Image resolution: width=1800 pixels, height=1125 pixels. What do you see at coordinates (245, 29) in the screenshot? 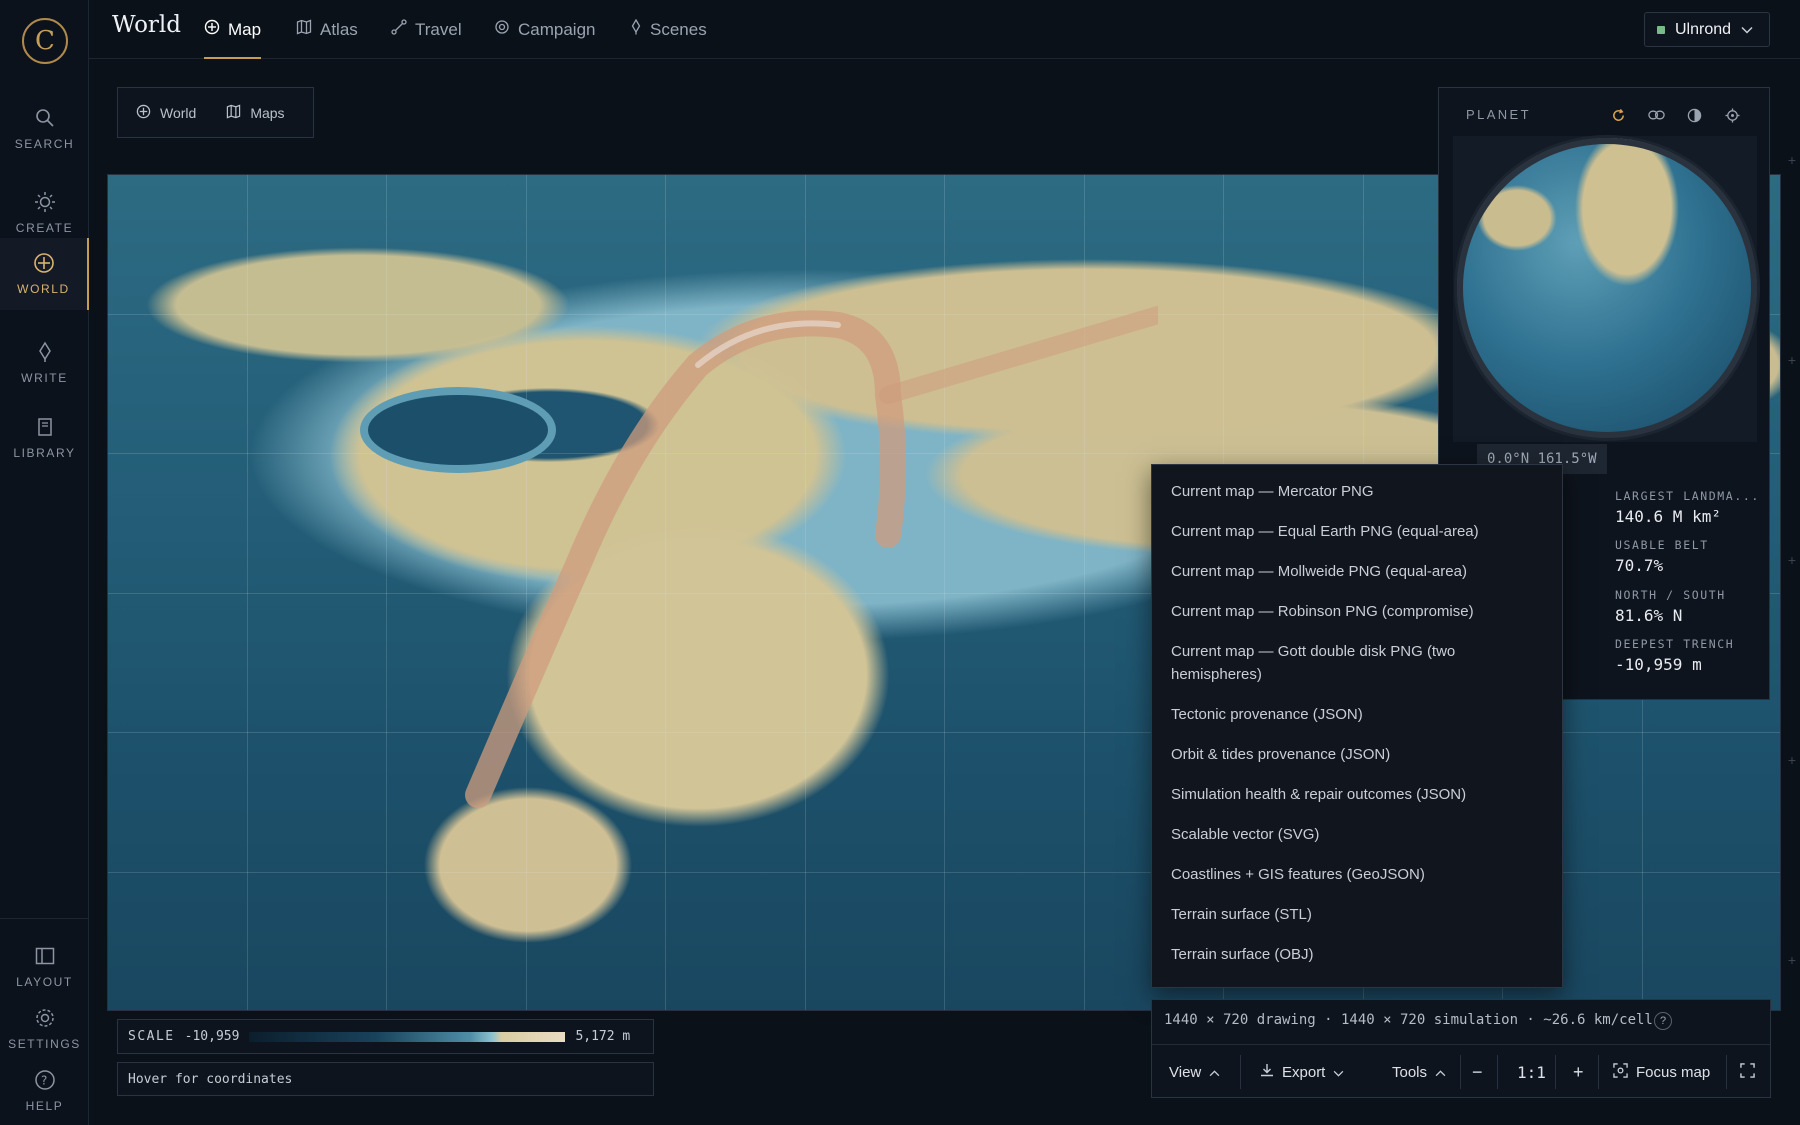
I see `tab-label: Map` at bounding box center [245, 29].